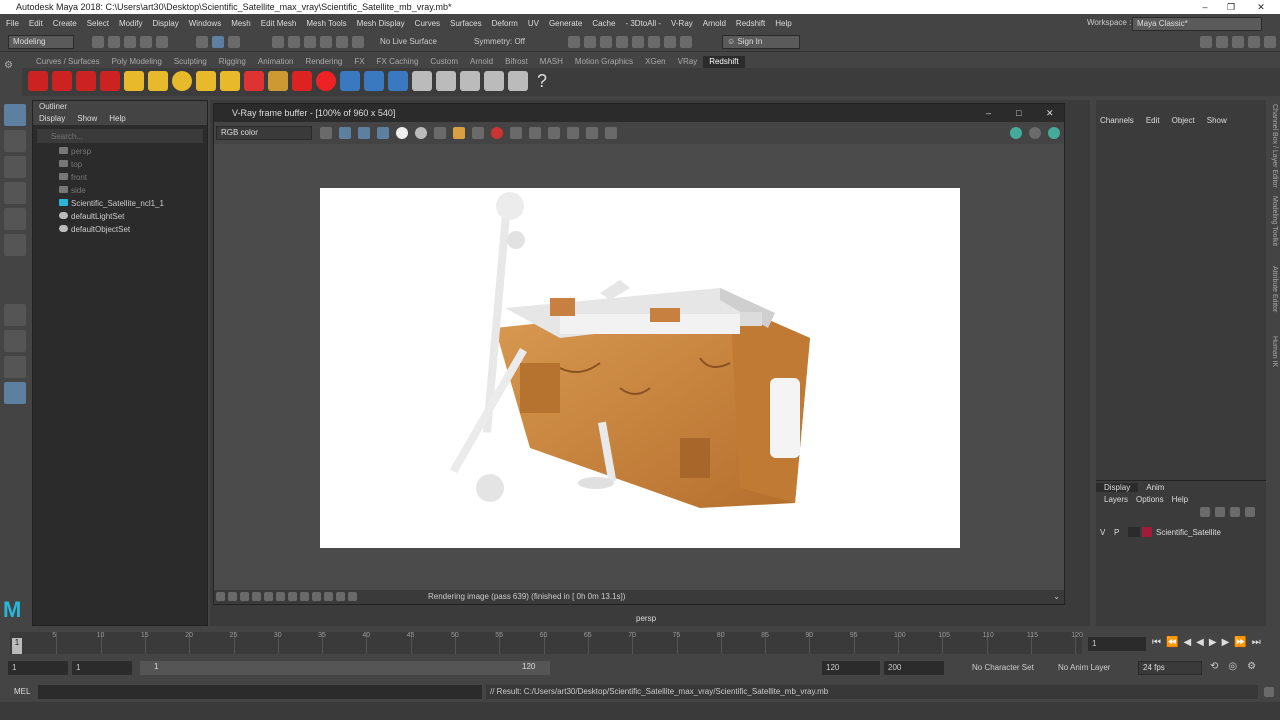 Image resolution: width=1280 pixels, height=720 pixels. Describe the element at coordinates (670, 42) in the screenshot. I see `snapshot-icon` at that location.